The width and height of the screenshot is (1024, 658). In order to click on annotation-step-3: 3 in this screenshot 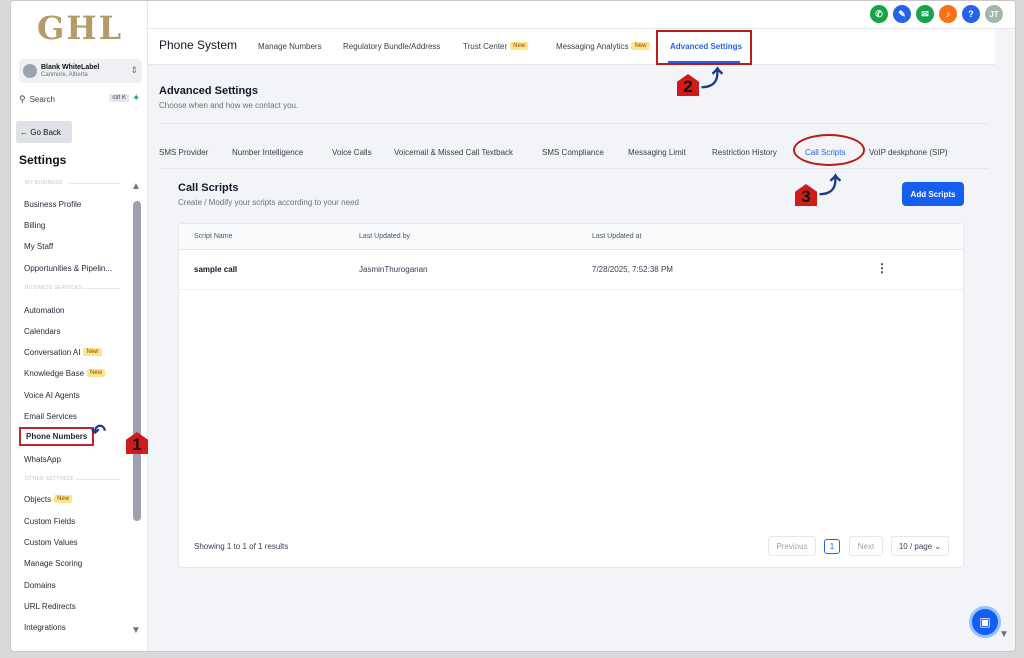, I will do `click(806, 195)`.